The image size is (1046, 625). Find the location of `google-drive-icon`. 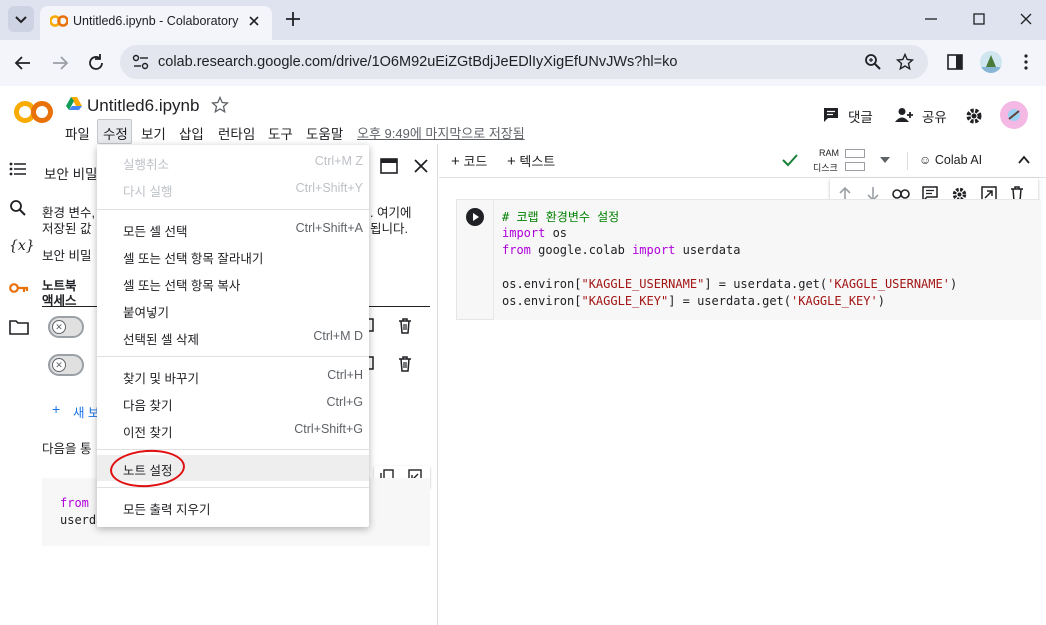

google-drive-icon is located at coordinates (74, 103).